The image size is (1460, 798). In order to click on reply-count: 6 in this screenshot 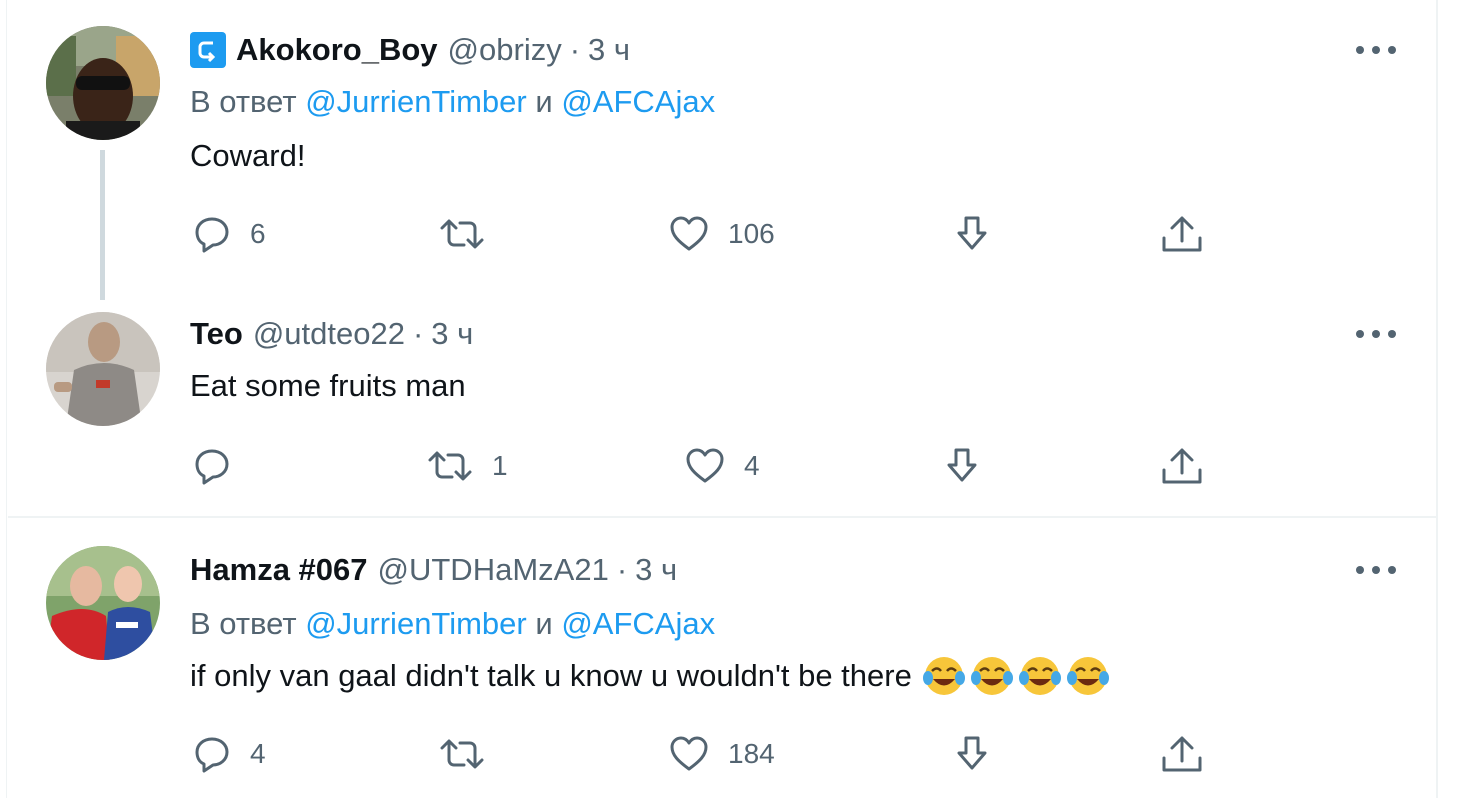, I will do `click(258, 233)`.